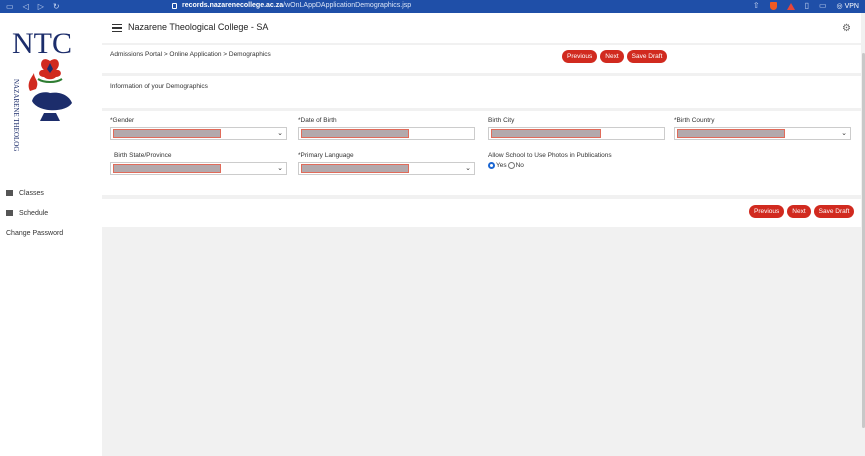  What do you see at coordinates (550, 165) in the screenshot?
I see `photos-radio-group: Yes No` at bounding box center [550, 165].